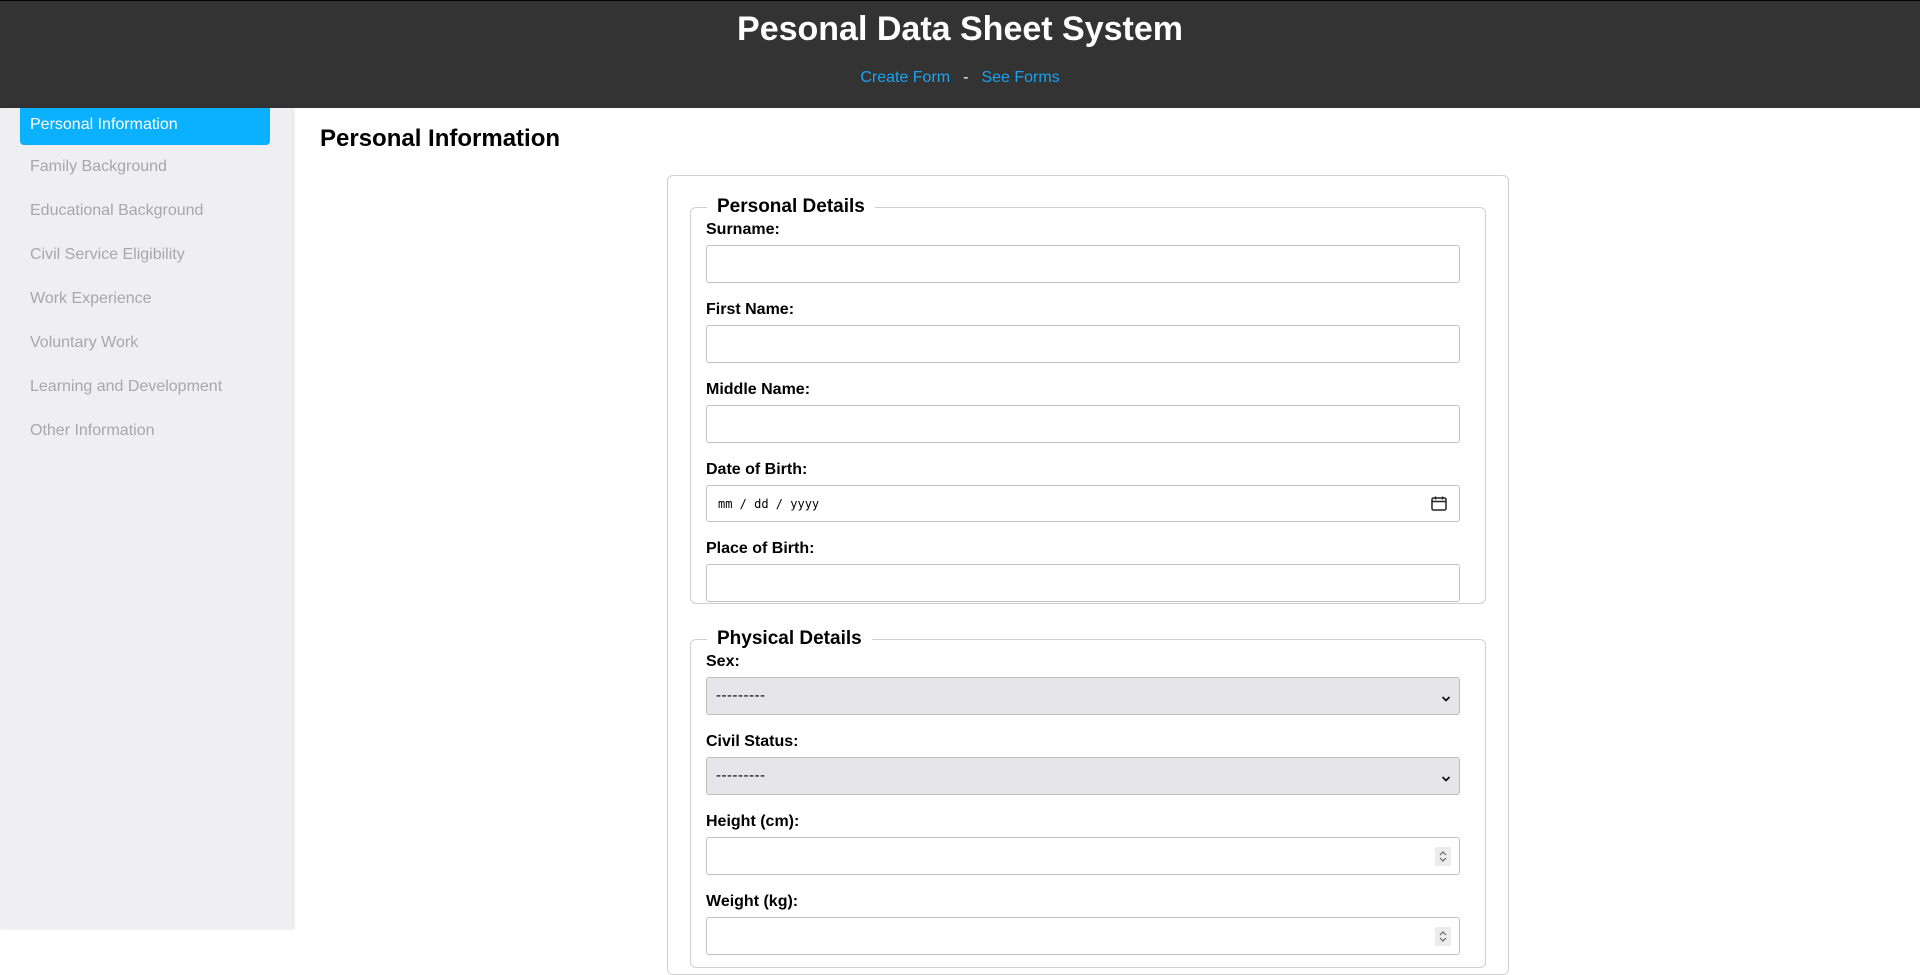 The image size is (1920, 975). Describe the element at coordinates (1083, 856) in the screenshot. I see `height-input` at that location.